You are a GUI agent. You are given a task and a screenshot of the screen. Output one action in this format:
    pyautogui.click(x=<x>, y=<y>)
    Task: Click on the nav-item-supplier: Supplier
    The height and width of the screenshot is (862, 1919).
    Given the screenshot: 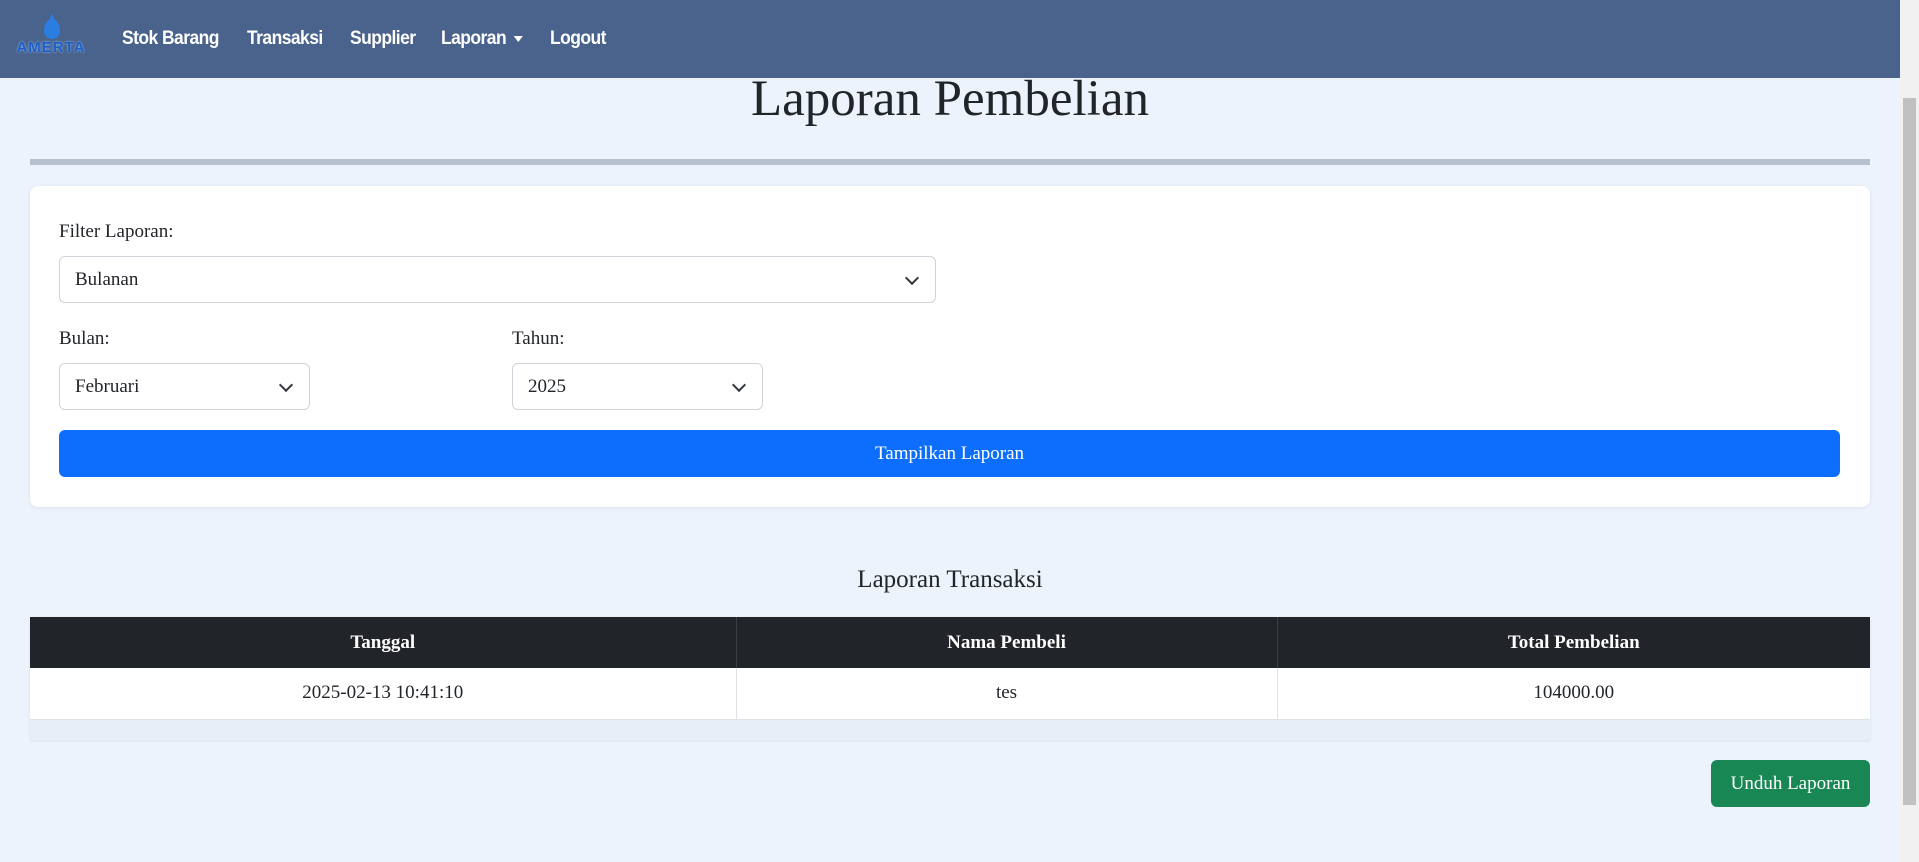 What is the action you would take?
    pyautogui.click(x=383, y=39)
    